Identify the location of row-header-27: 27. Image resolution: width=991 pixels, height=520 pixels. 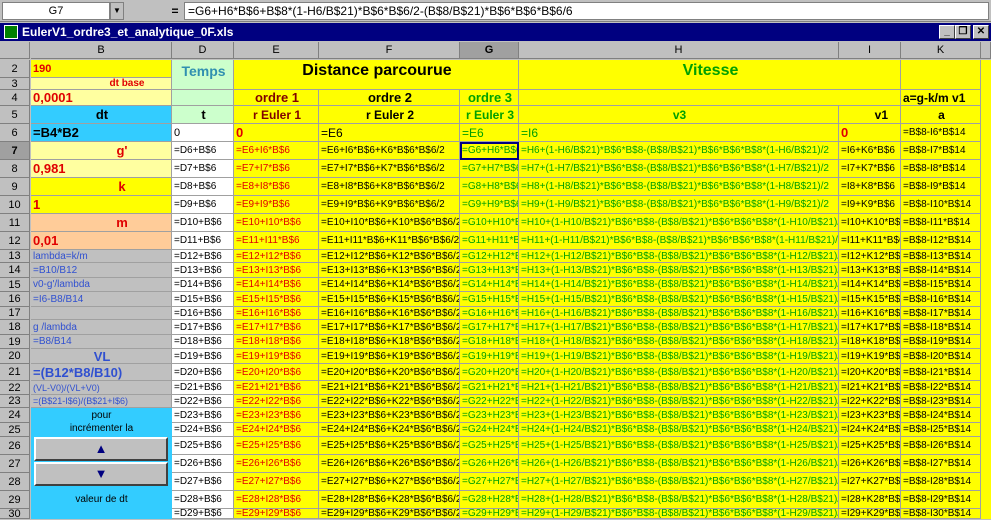
(15, 464).